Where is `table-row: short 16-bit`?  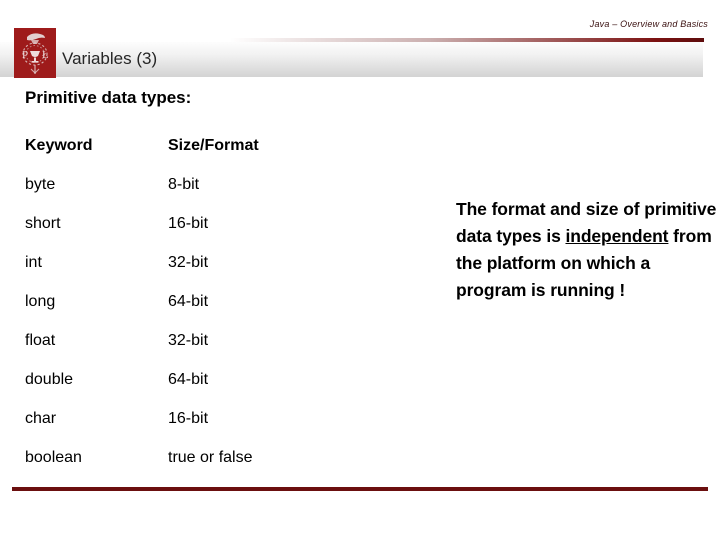
table-row: short 16-bit is located at coordinates (186, 223).